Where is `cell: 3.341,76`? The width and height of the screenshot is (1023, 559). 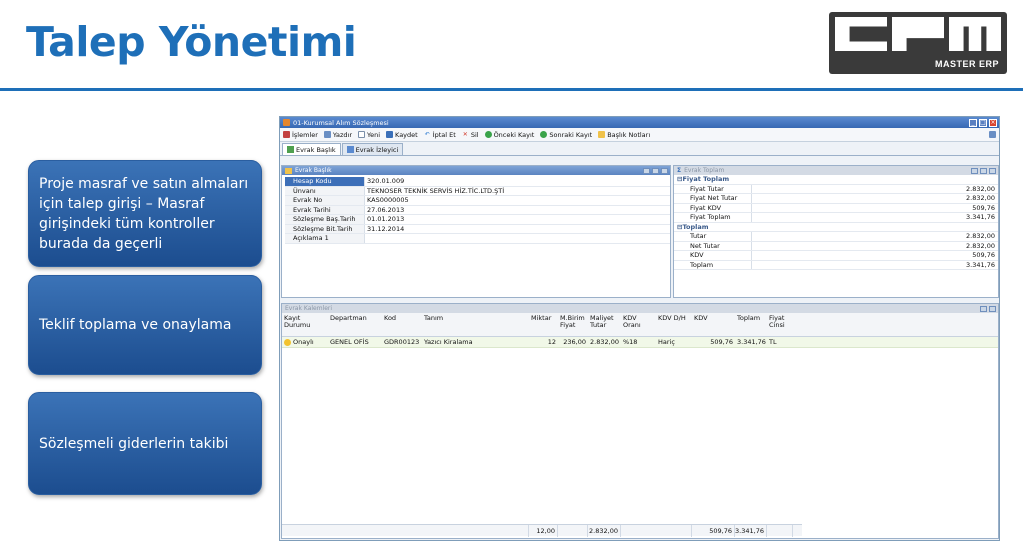 cell: 3.341,76 is located at coordinates (751, 342).